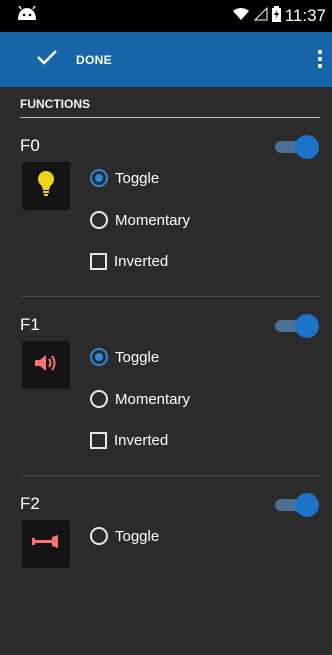 The width and height of the screenshot is (332, 655). What do you see at coordinates (170, 107) in the screenshot?
I see `section-title: FUNCTIONS` at bounding box center [170, 107].